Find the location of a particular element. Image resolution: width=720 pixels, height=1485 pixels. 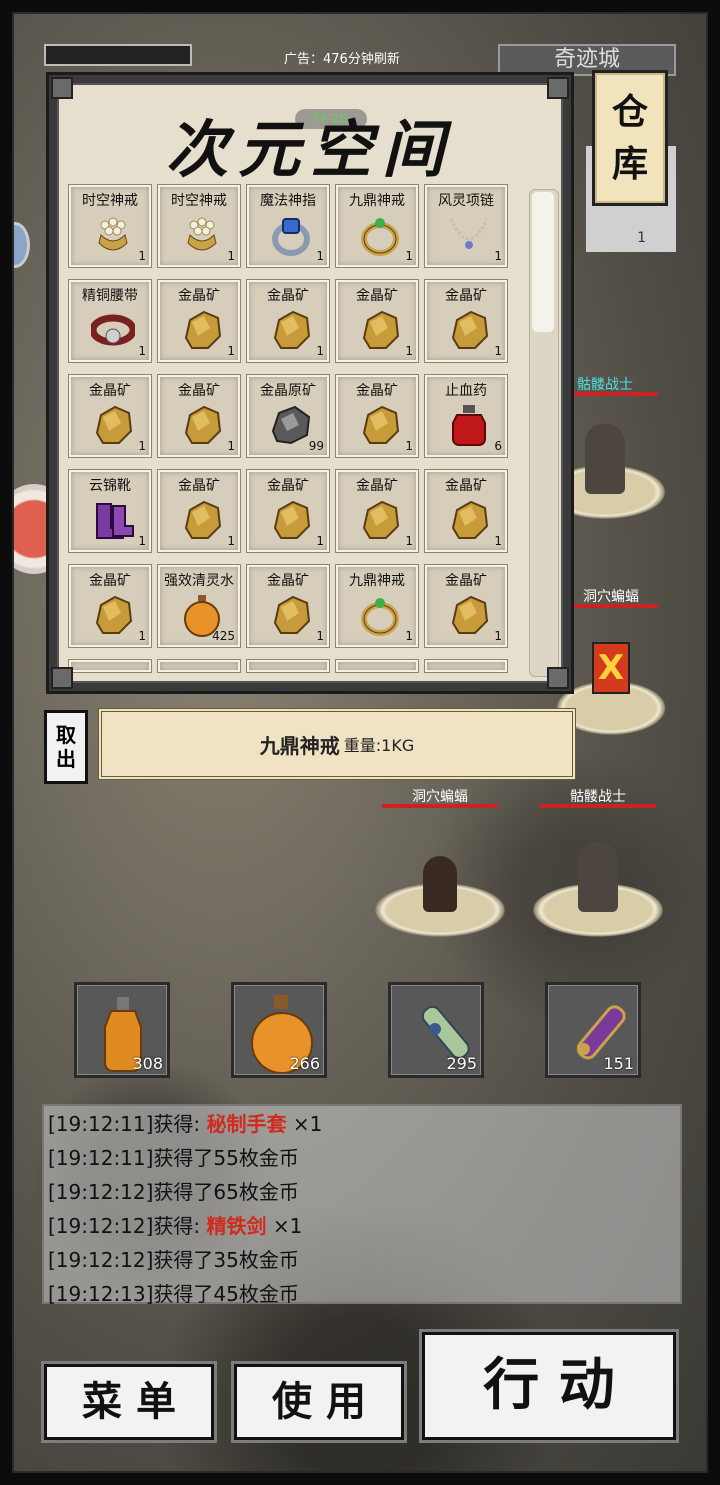

log-text: 获得了45枚金币 is located at coordinates (226, 1294).